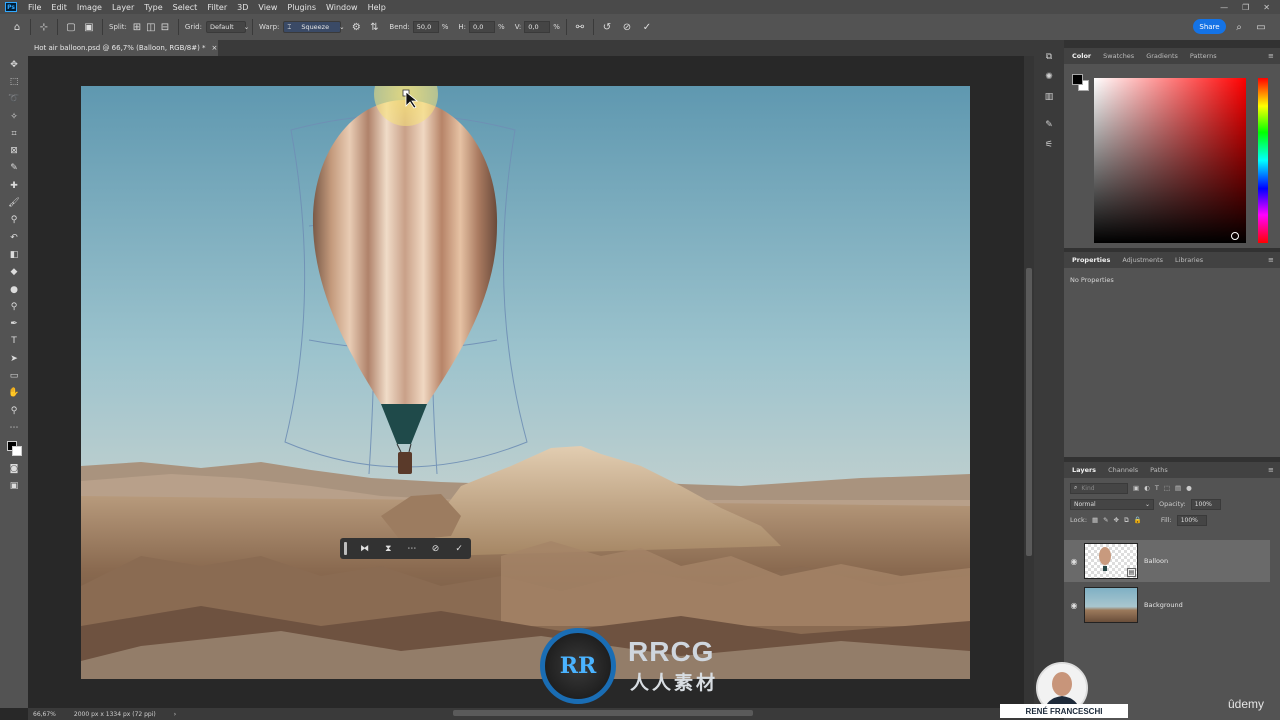 The width and height of the screenshot is (1280, 720). Describe the element at coordinates (301, 7) in the screenshot. I see `menu-plugins: Plugins` at that location.